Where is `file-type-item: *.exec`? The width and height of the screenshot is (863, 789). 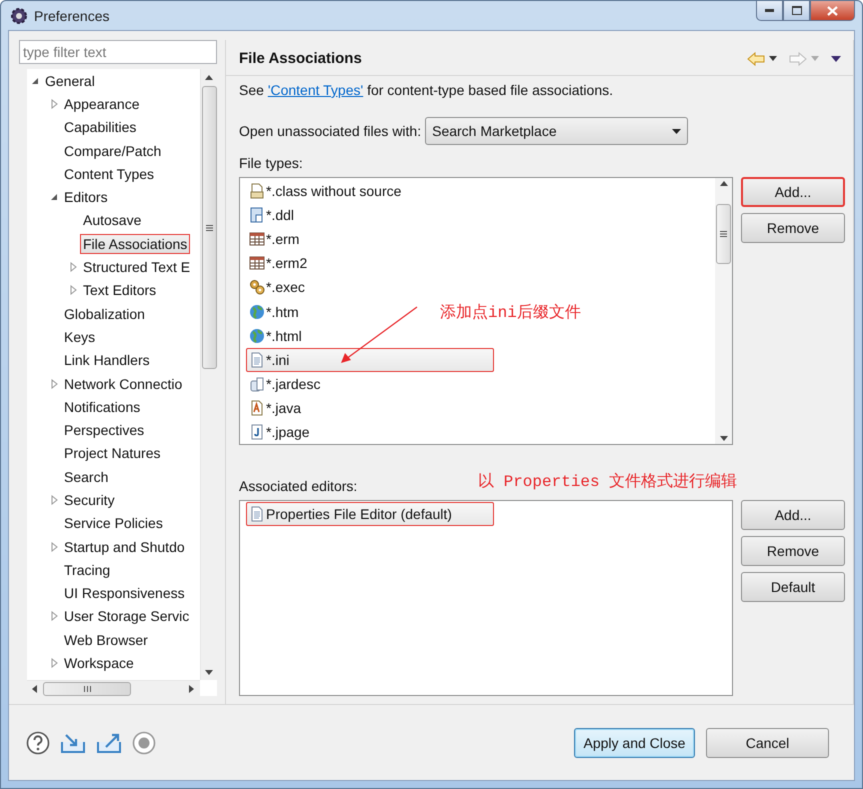
file-type-item: *.exec is located at coordinates (276, 287).